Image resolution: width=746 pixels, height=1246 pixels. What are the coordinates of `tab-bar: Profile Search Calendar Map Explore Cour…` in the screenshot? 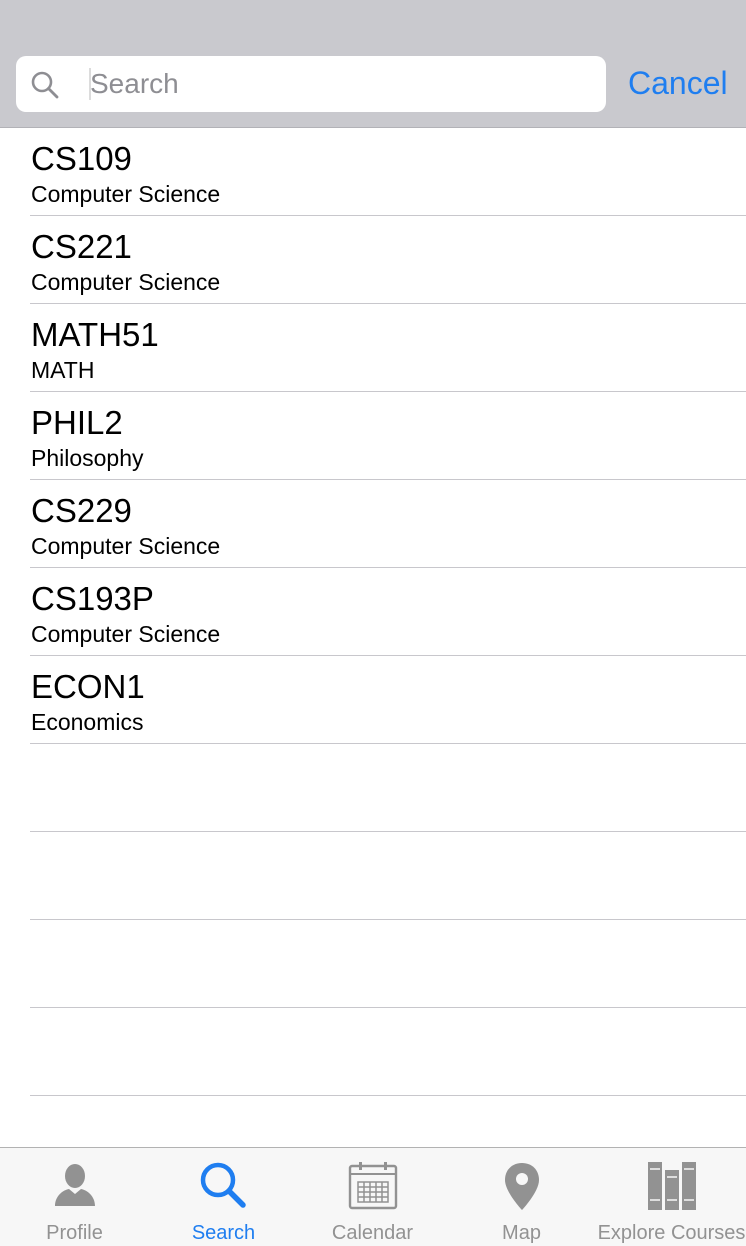 It's located at (373, 1196).